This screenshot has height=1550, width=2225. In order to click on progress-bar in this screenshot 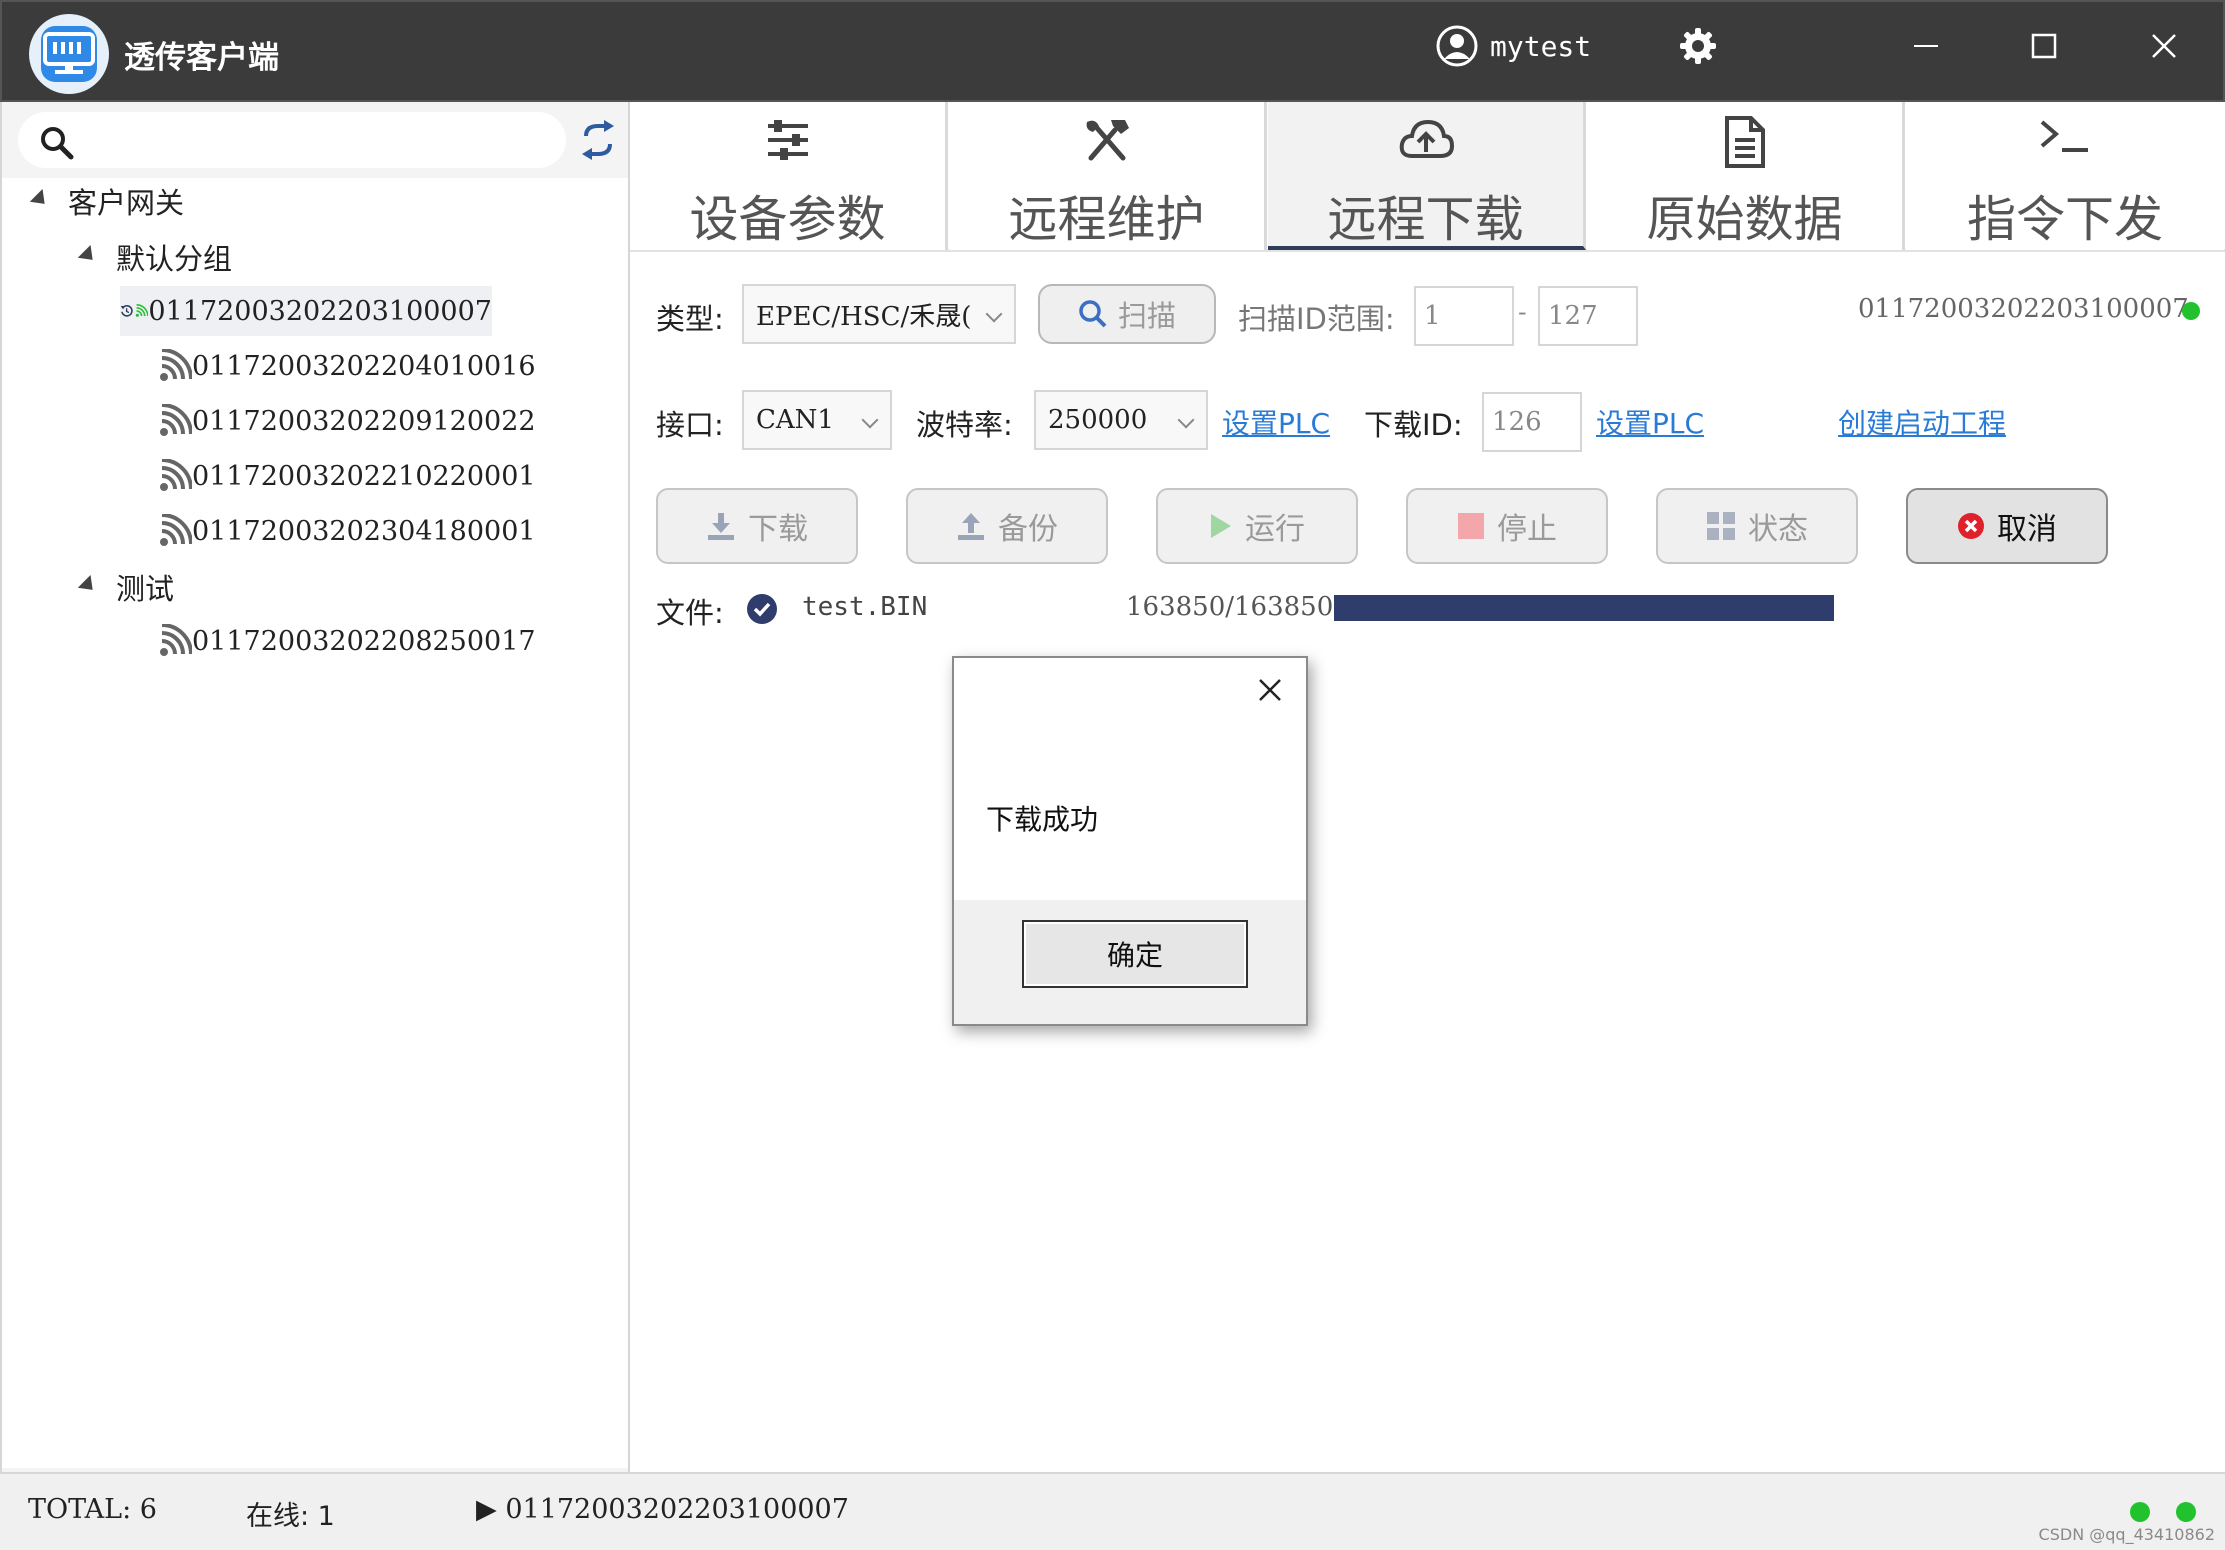, I will do `click(1584, 608)`.